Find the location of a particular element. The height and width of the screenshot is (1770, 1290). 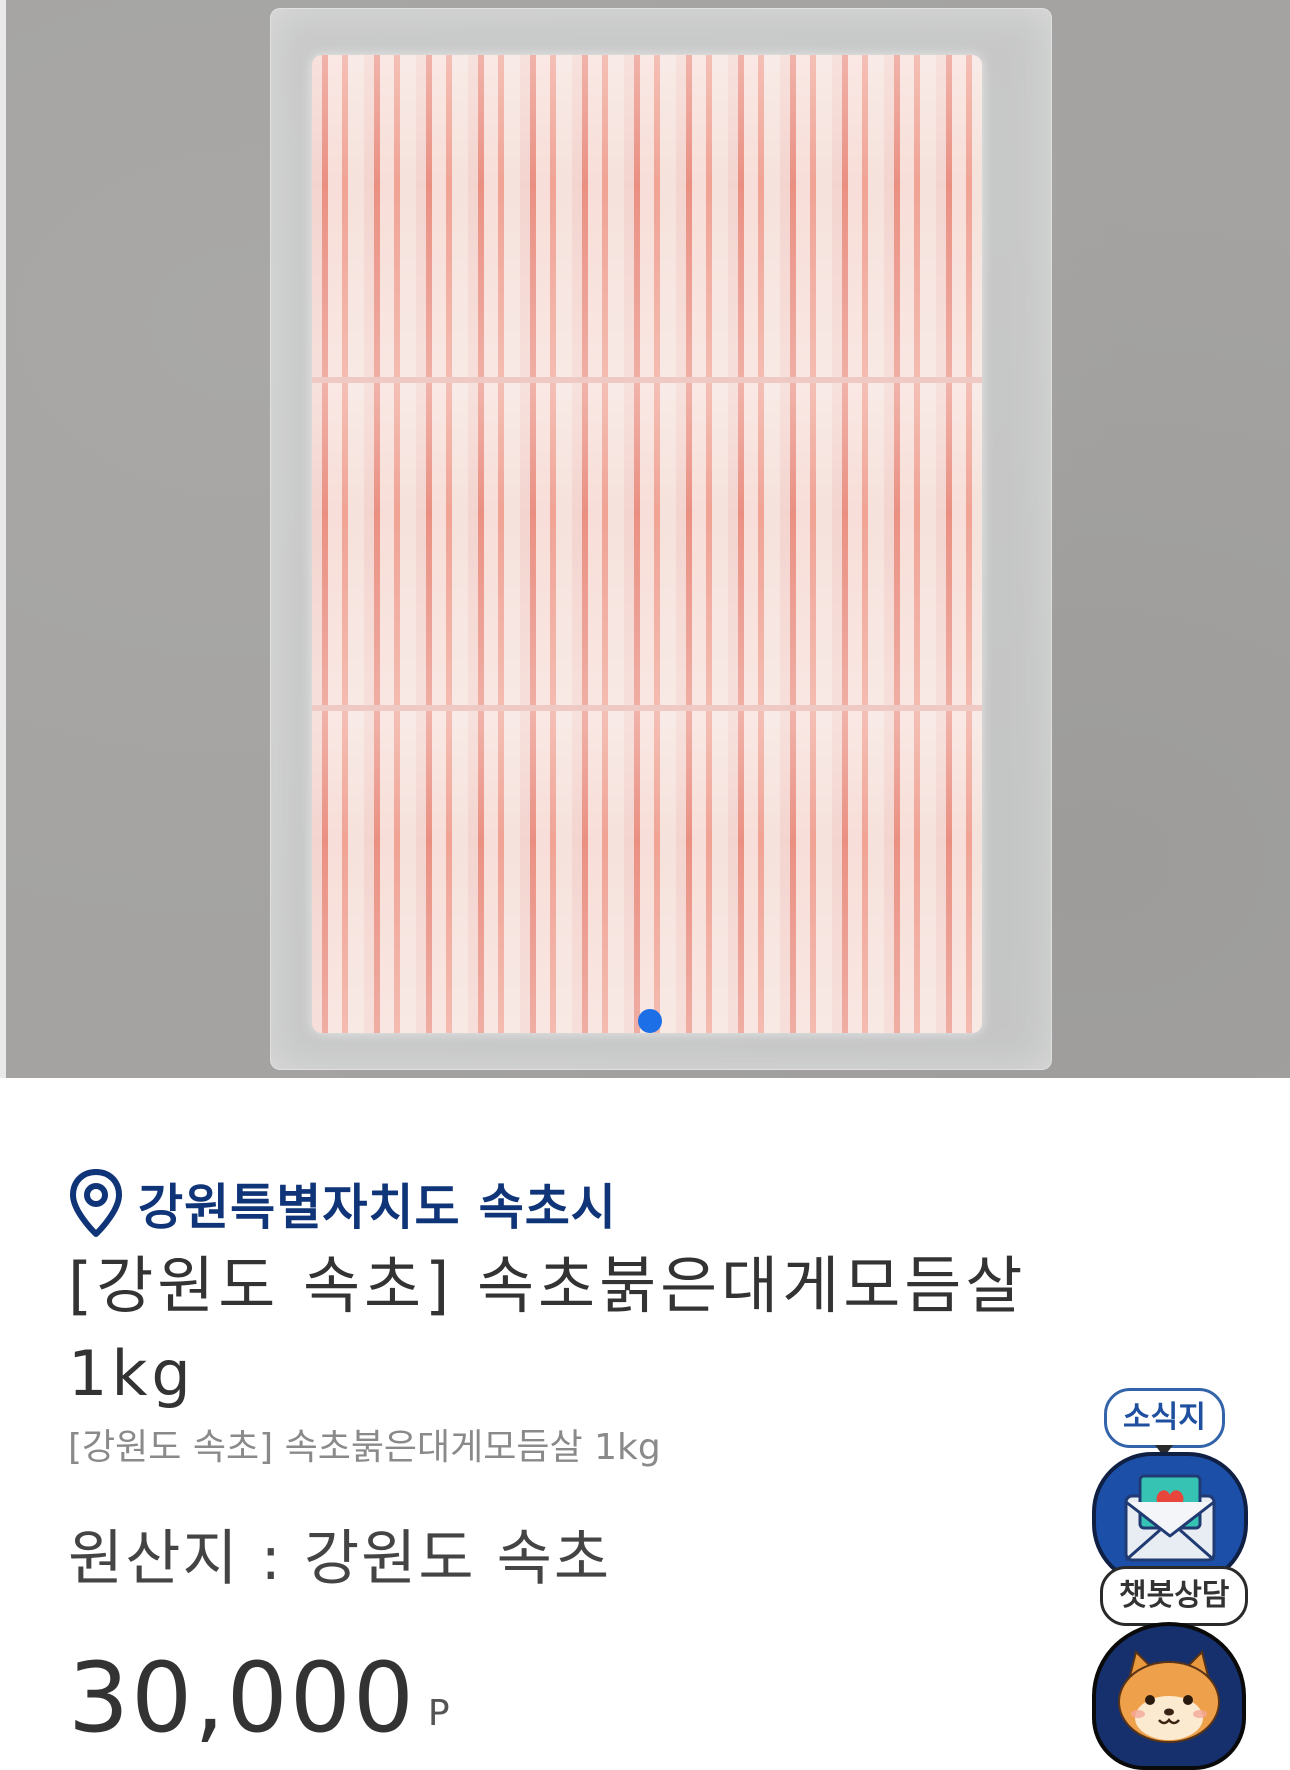

envelope-heart-icon is located at coordinates (1170, 1518).